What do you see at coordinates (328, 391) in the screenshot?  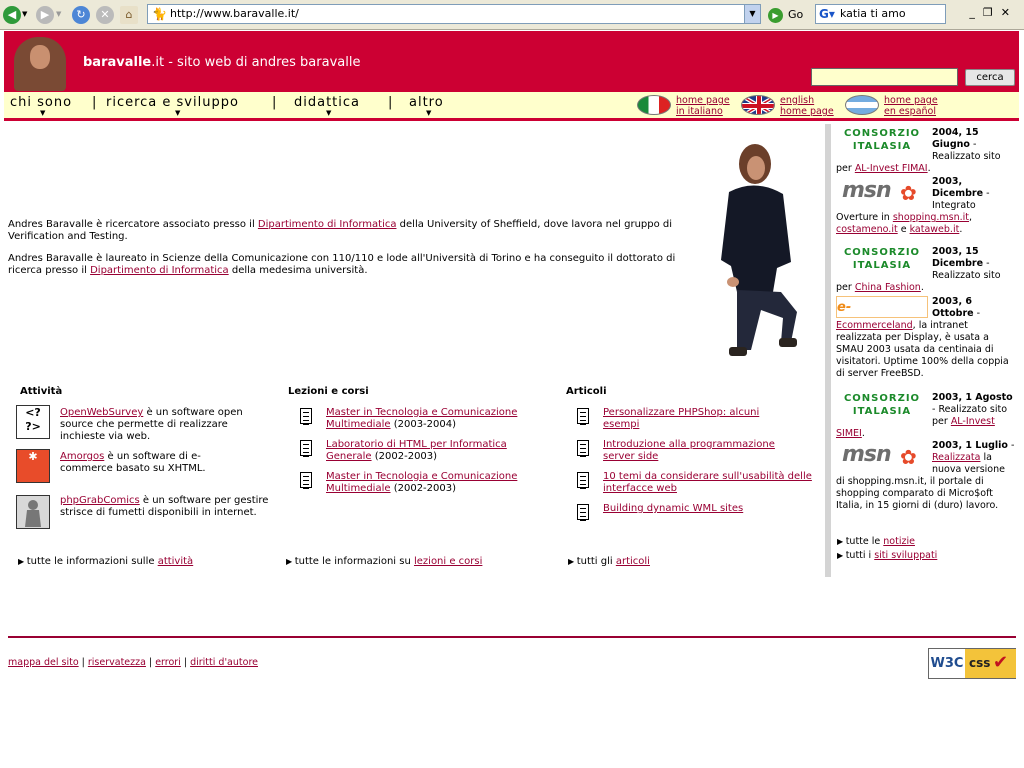 I see `lezioni-heading: Lezioni e corsi` at bounding box center [328, 391].